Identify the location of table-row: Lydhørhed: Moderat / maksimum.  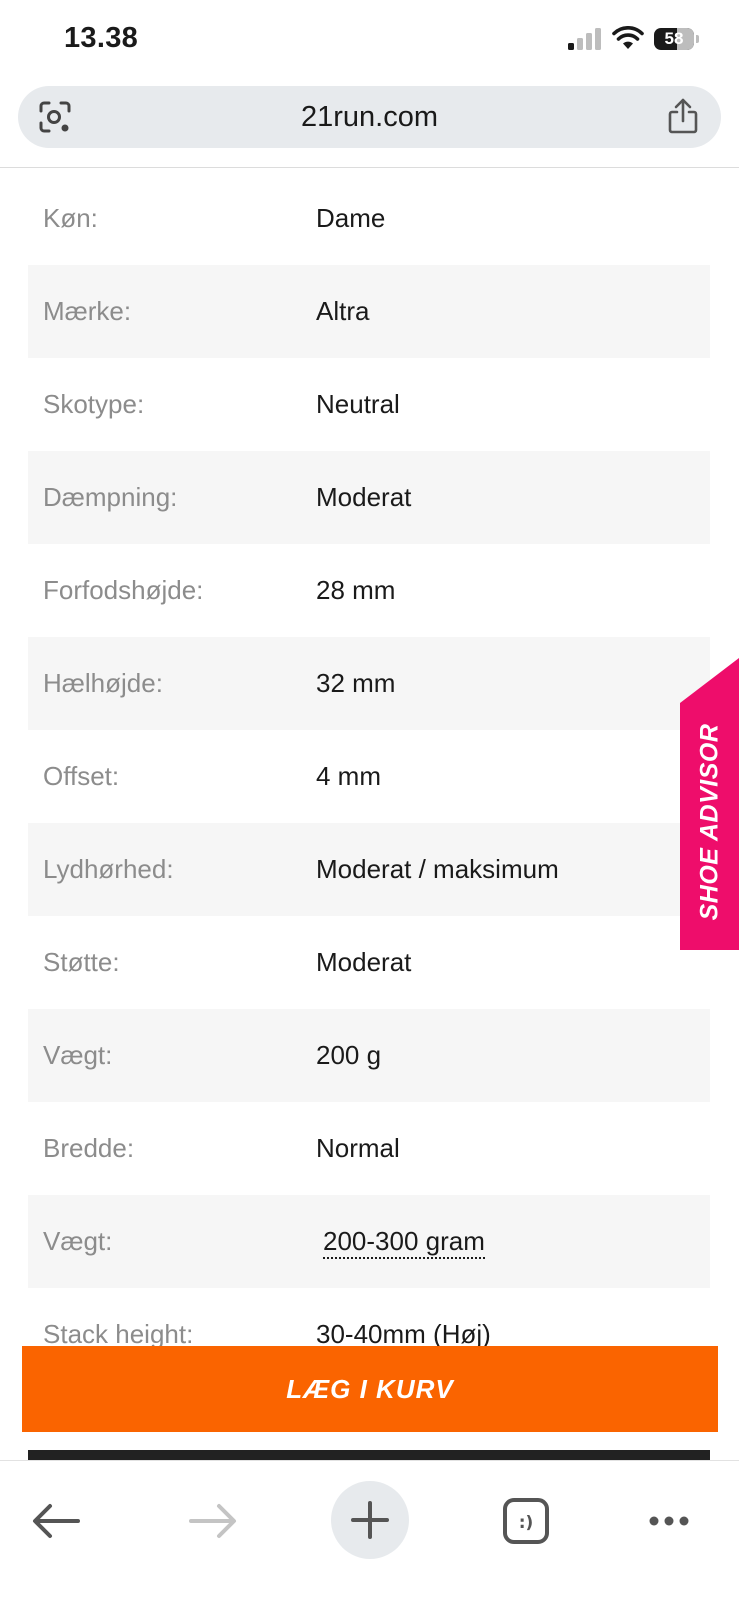
(369, 869).